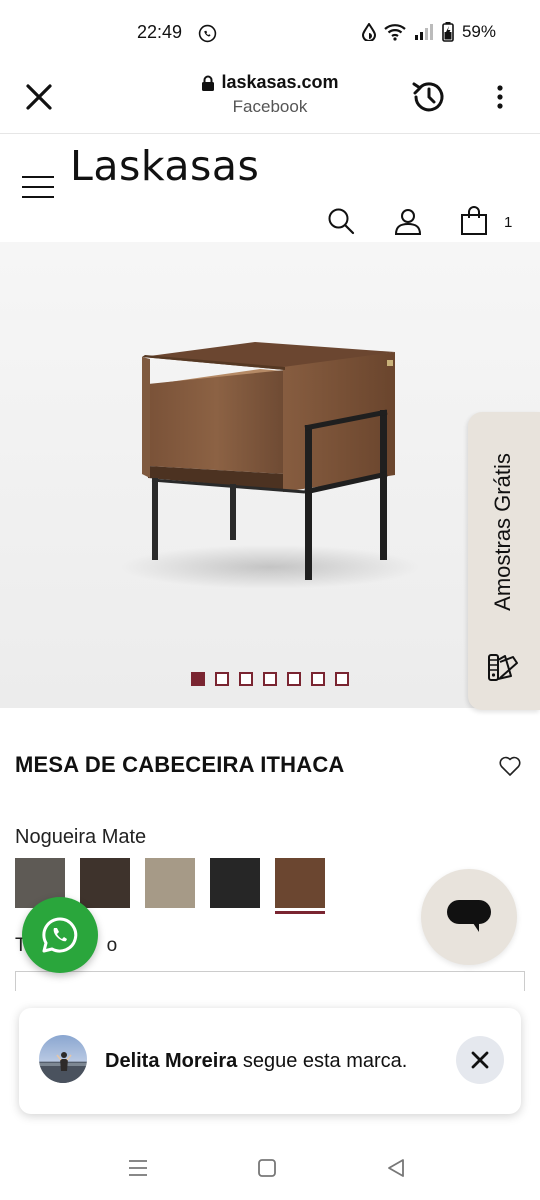  What do you see at coordinates (448, 32) in the screenshot?
I see `battery-charging-icon` at bounding box center [448, 32].